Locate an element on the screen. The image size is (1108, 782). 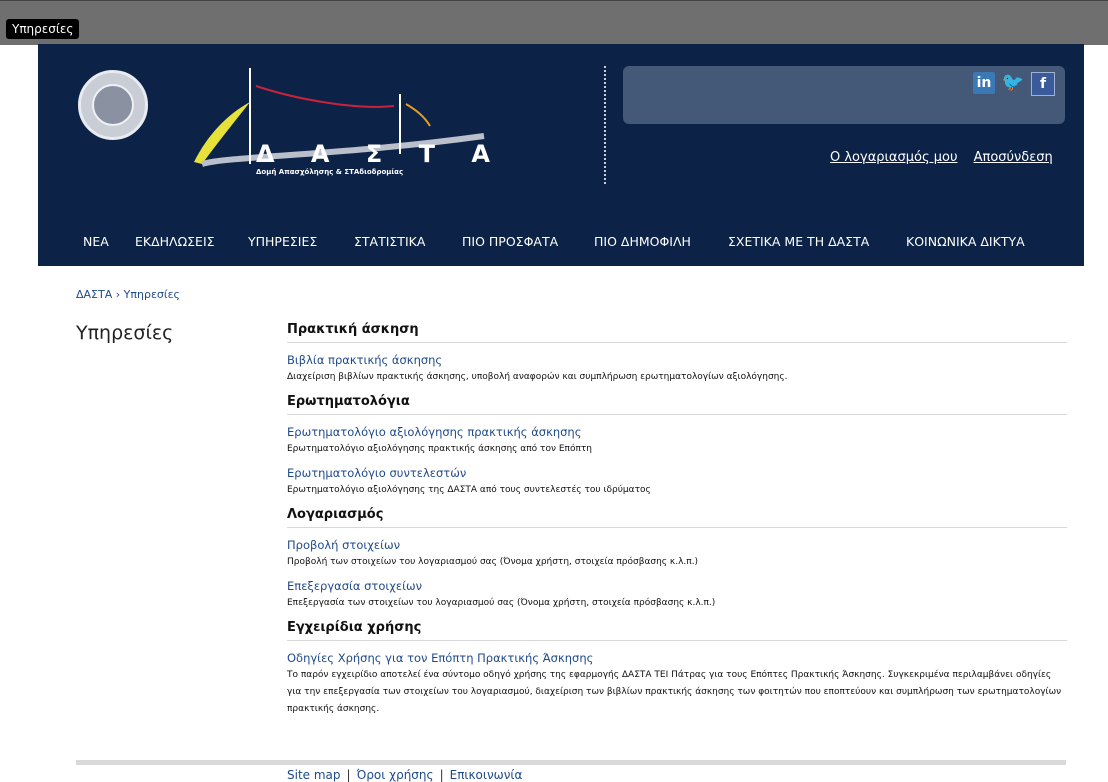
logout-link: Αποσύνδεση is located at coordinates (1013, 157).